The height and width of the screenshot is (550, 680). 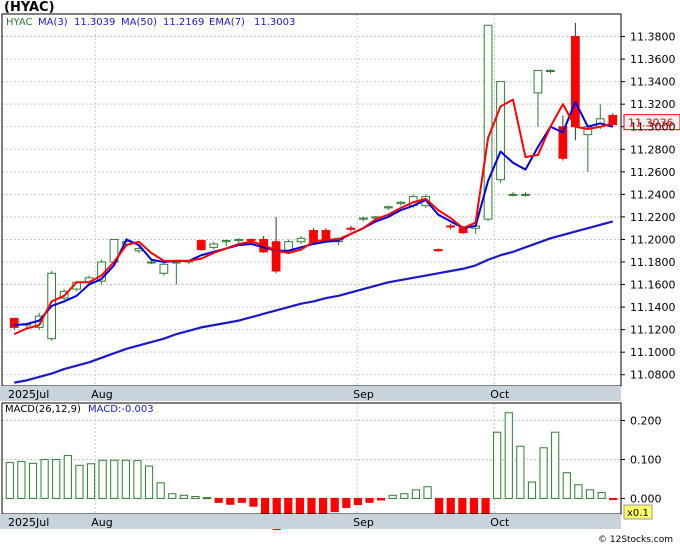 What do you see at coordinates (638, 513) in the screenshot?
I see `macd-multiplier-label: x0.1` at bounding box center [638, 513].